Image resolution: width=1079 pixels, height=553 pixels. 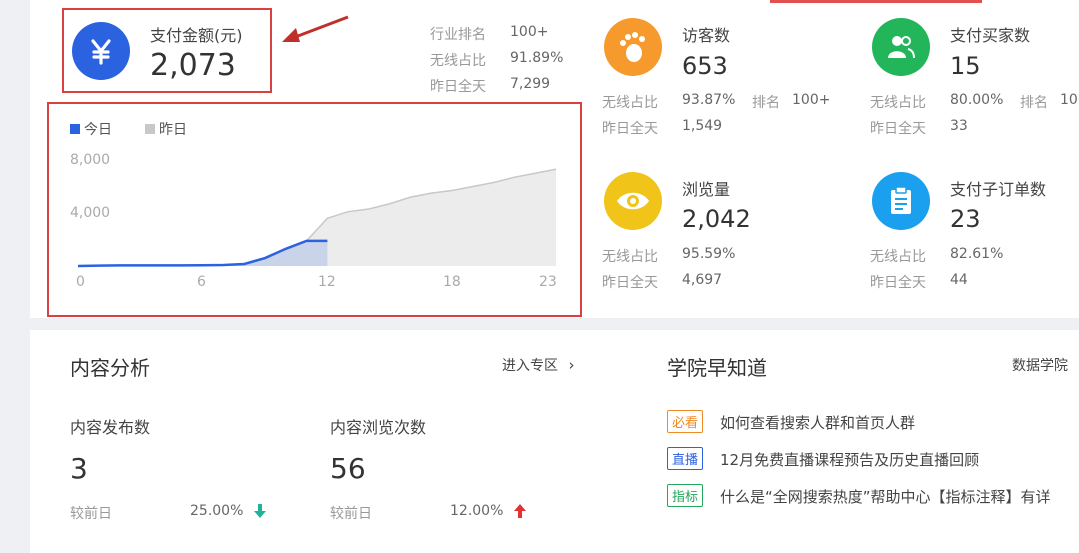 What do you see at coordinates (898, 283) in the screenshot?
I see `suborders-yesterday-label: 昨日全天` at bounding box center [898, 283].